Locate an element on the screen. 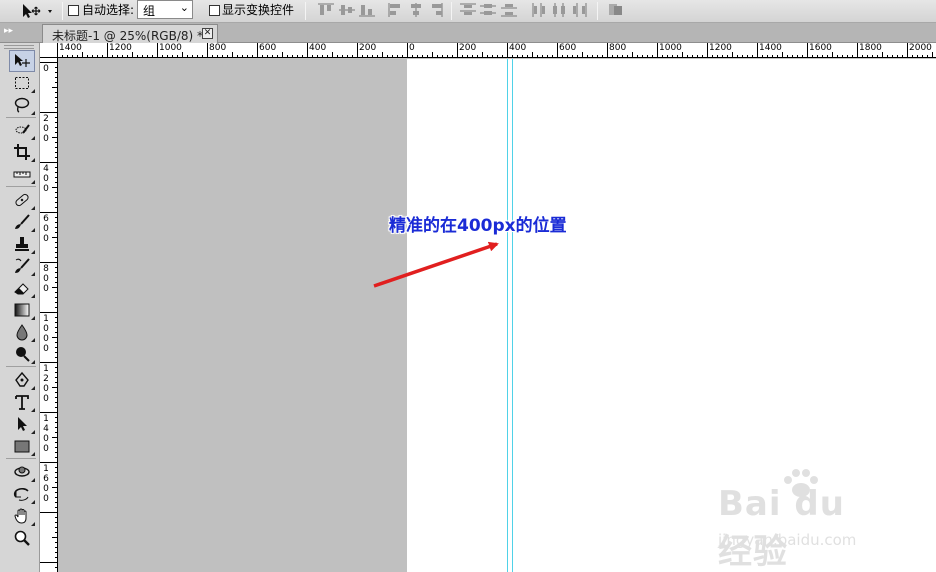  history-brush-icon is located at coordinates (22, 265).